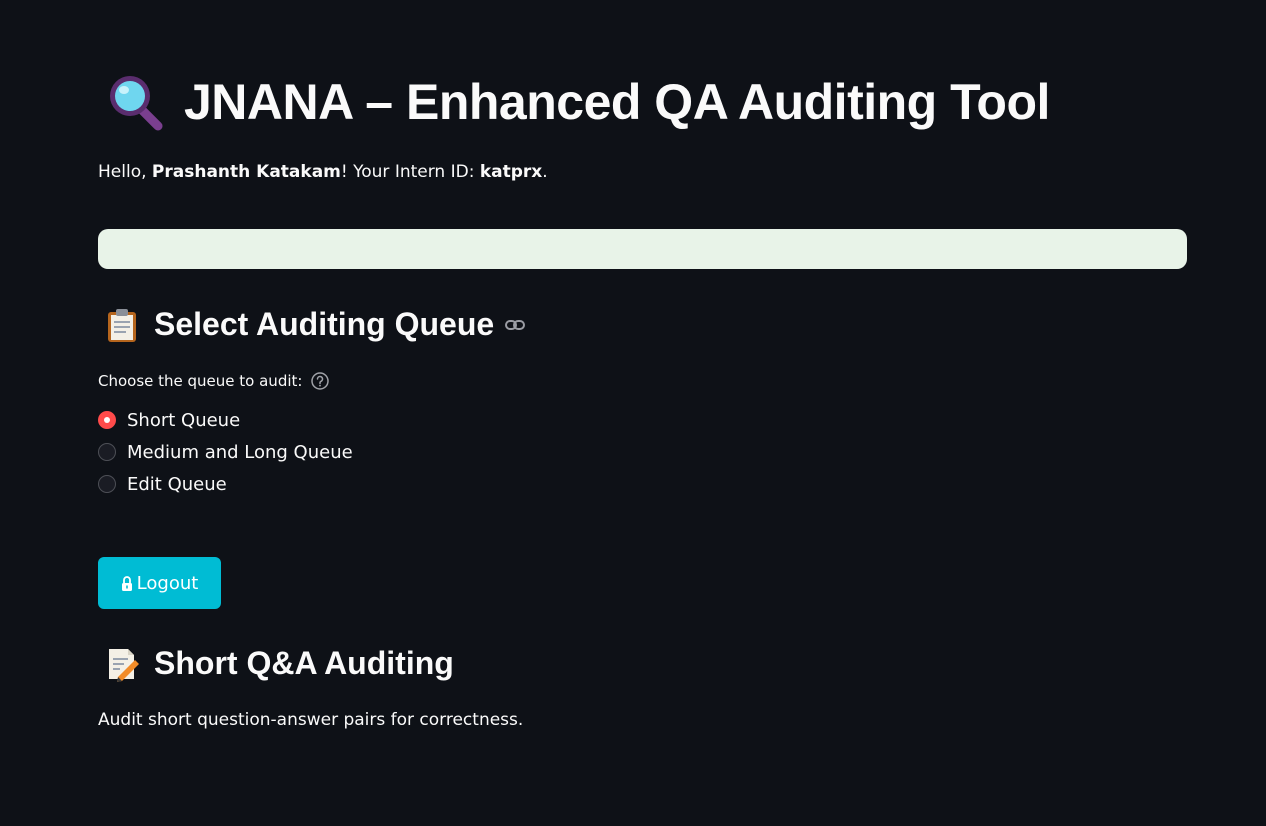 The height and width of the screenshot is (826, 1266). I want to click on greeting-middle: ! Your Intern ID:, so click(410, 172).